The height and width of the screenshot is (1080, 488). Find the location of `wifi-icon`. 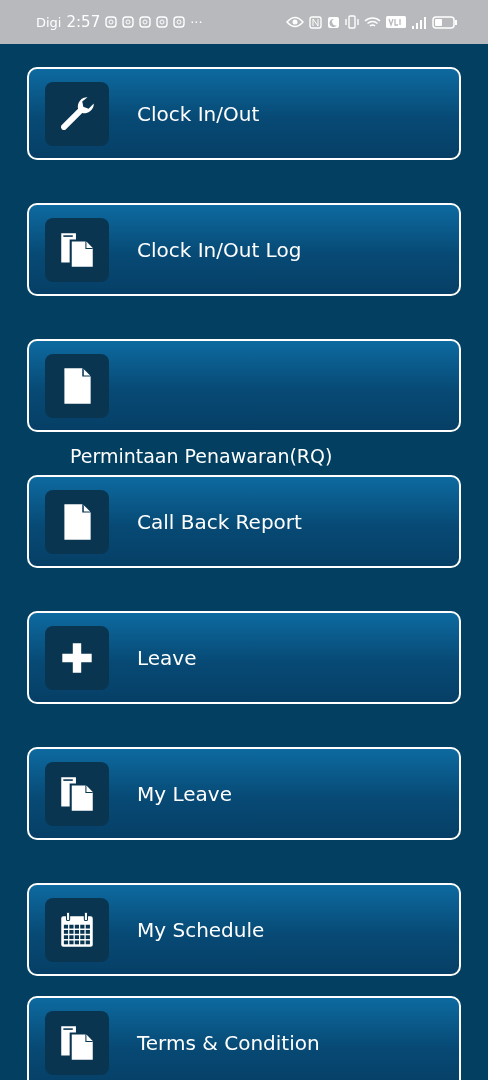

wifi-icon is located at coordinates (372, 22).